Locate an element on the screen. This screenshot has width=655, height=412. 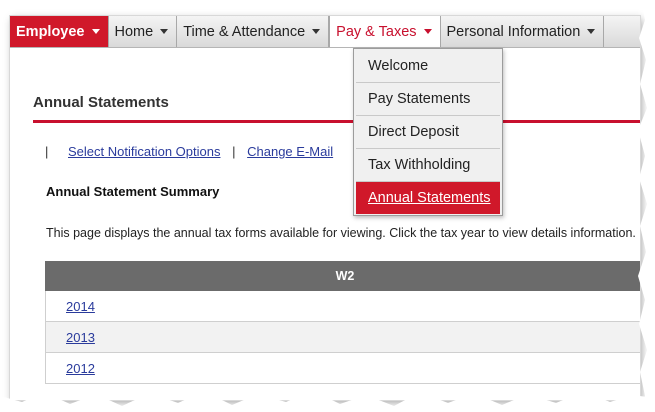
change-email-link: Change E-Mail is located at coordinates (290, 151).